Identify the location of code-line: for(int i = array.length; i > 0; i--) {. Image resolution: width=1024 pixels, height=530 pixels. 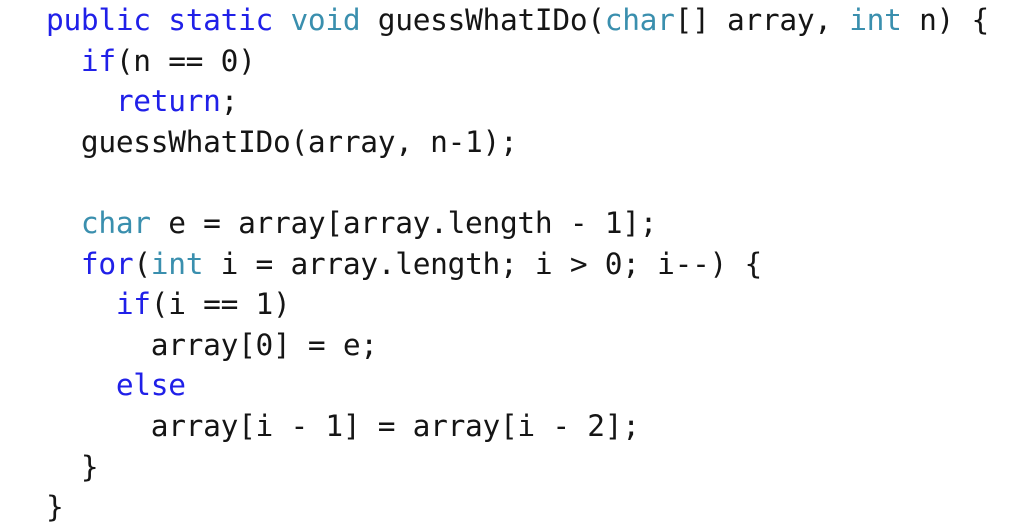
(535, 264).